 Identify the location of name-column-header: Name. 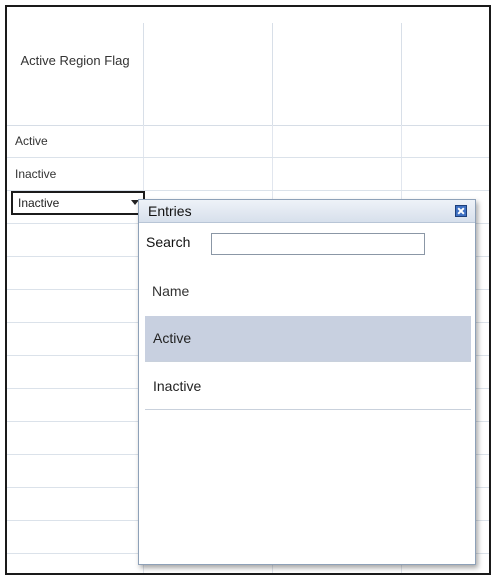
(171, 291).